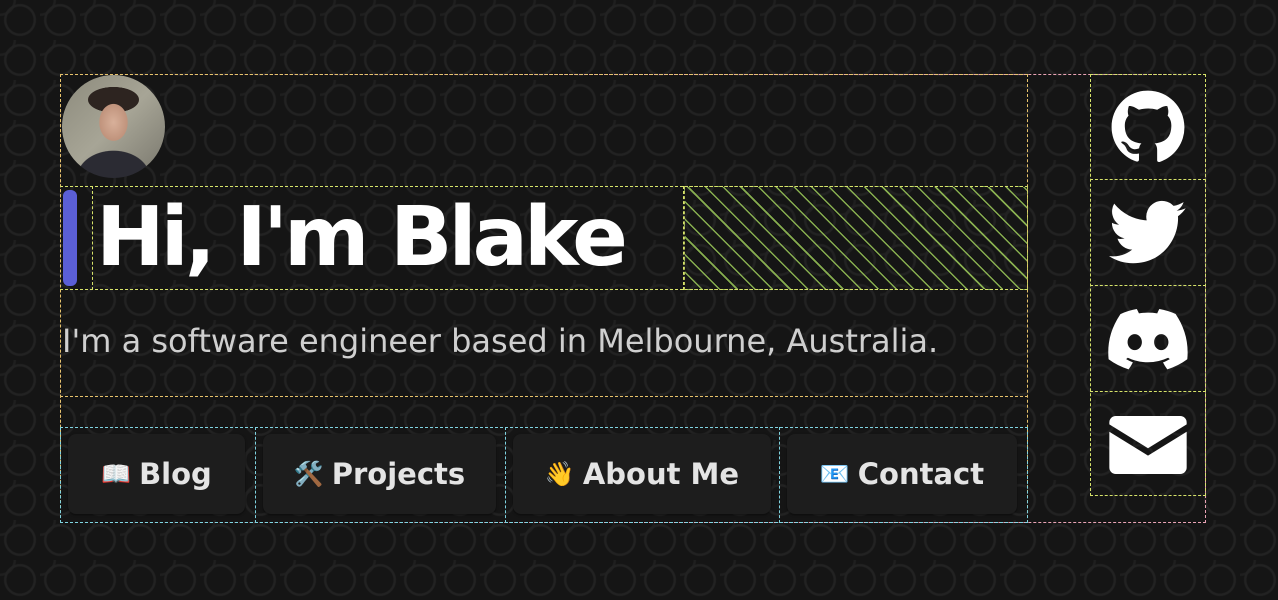 This screenshot has height=600, width=1278. What do you see at coordinates (834, 474) in the screenshot?
I see `envelope-icon: 📧` at bounding box center [834, 474].